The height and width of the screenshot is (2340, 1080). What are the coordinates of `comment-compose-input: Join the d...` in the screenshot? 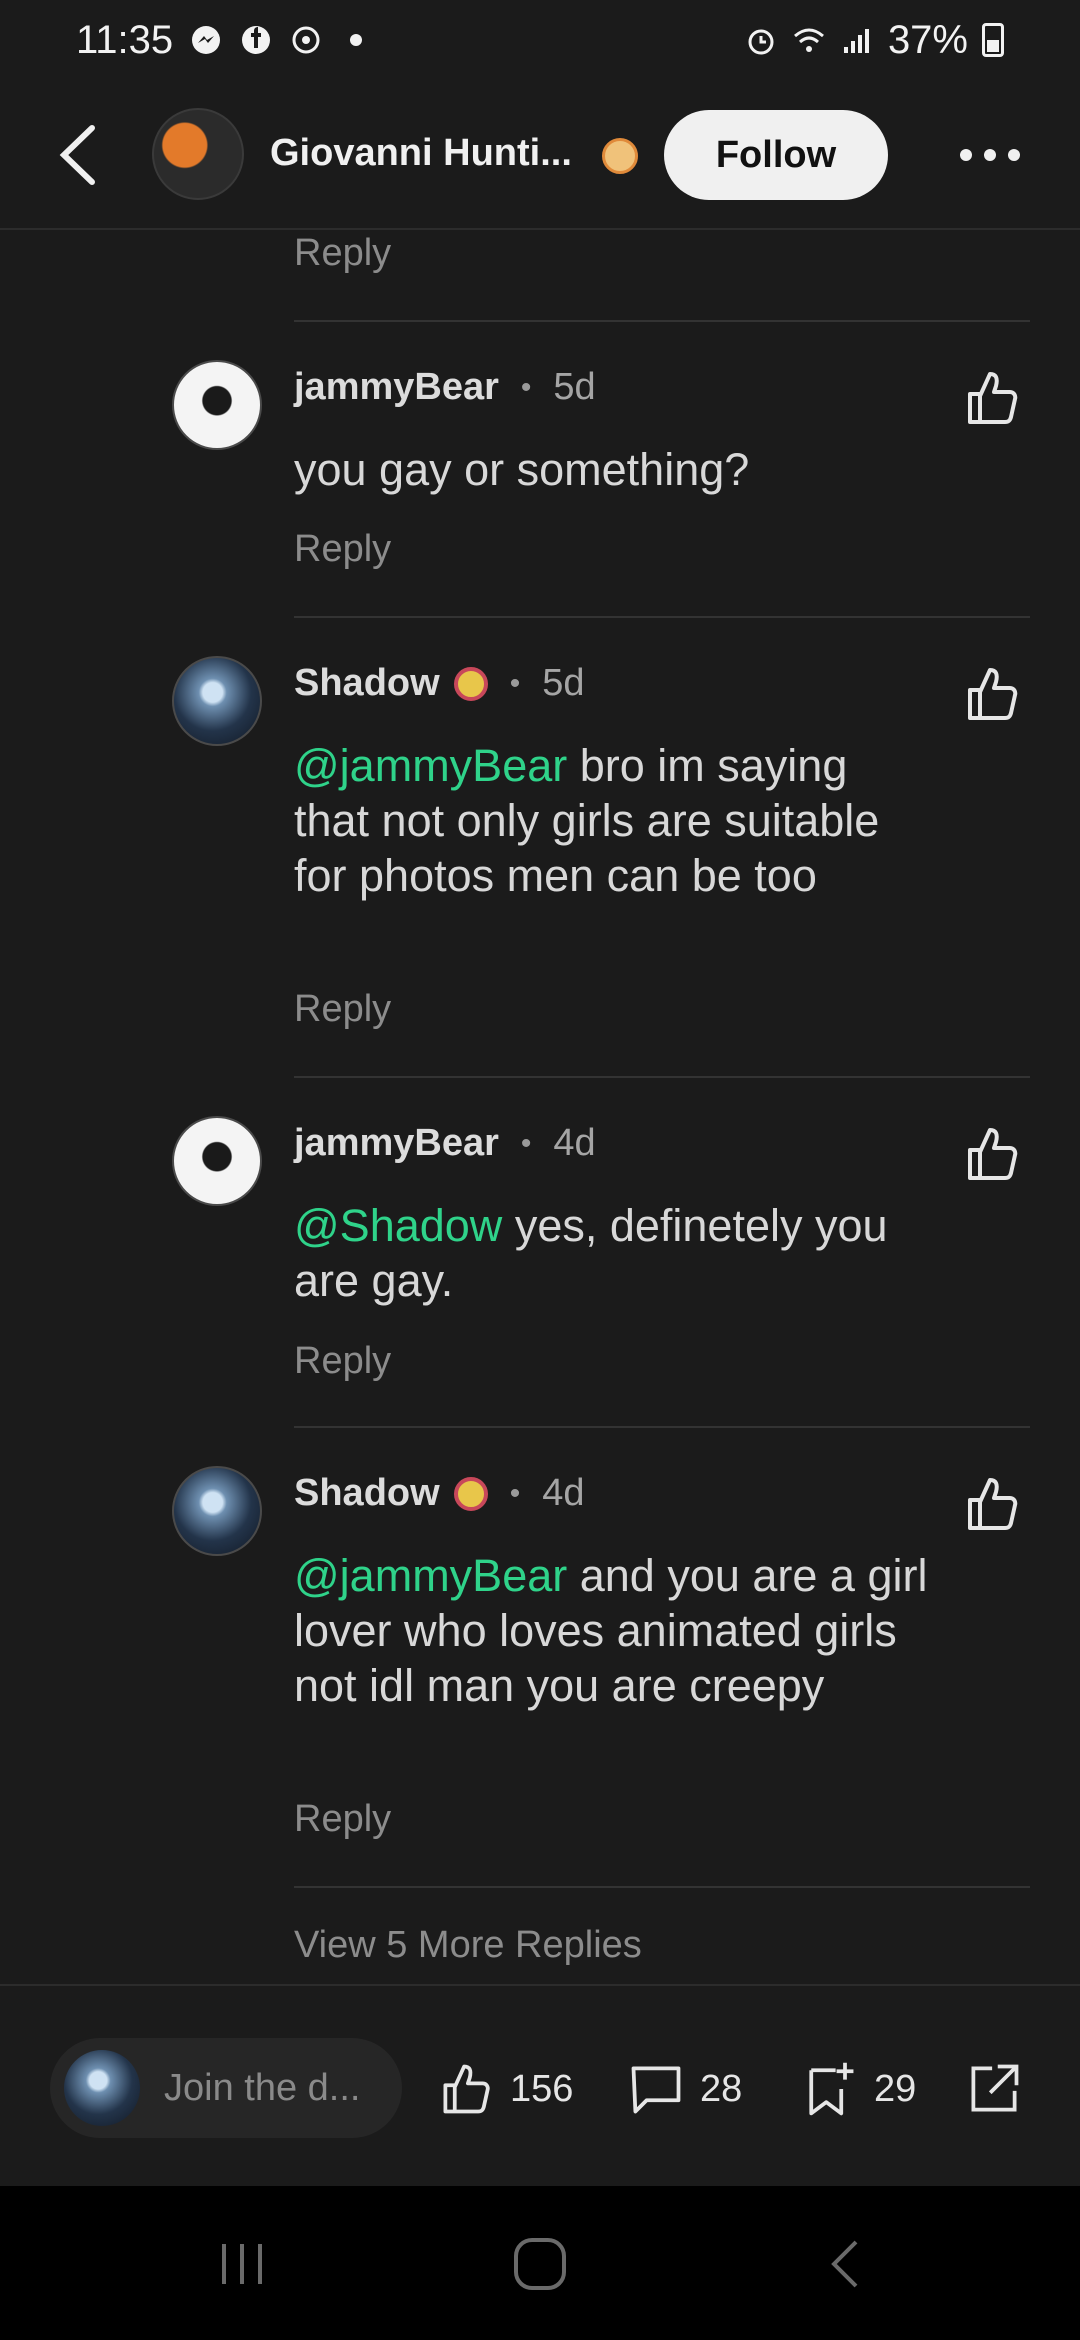 It's located at (226, 2088).